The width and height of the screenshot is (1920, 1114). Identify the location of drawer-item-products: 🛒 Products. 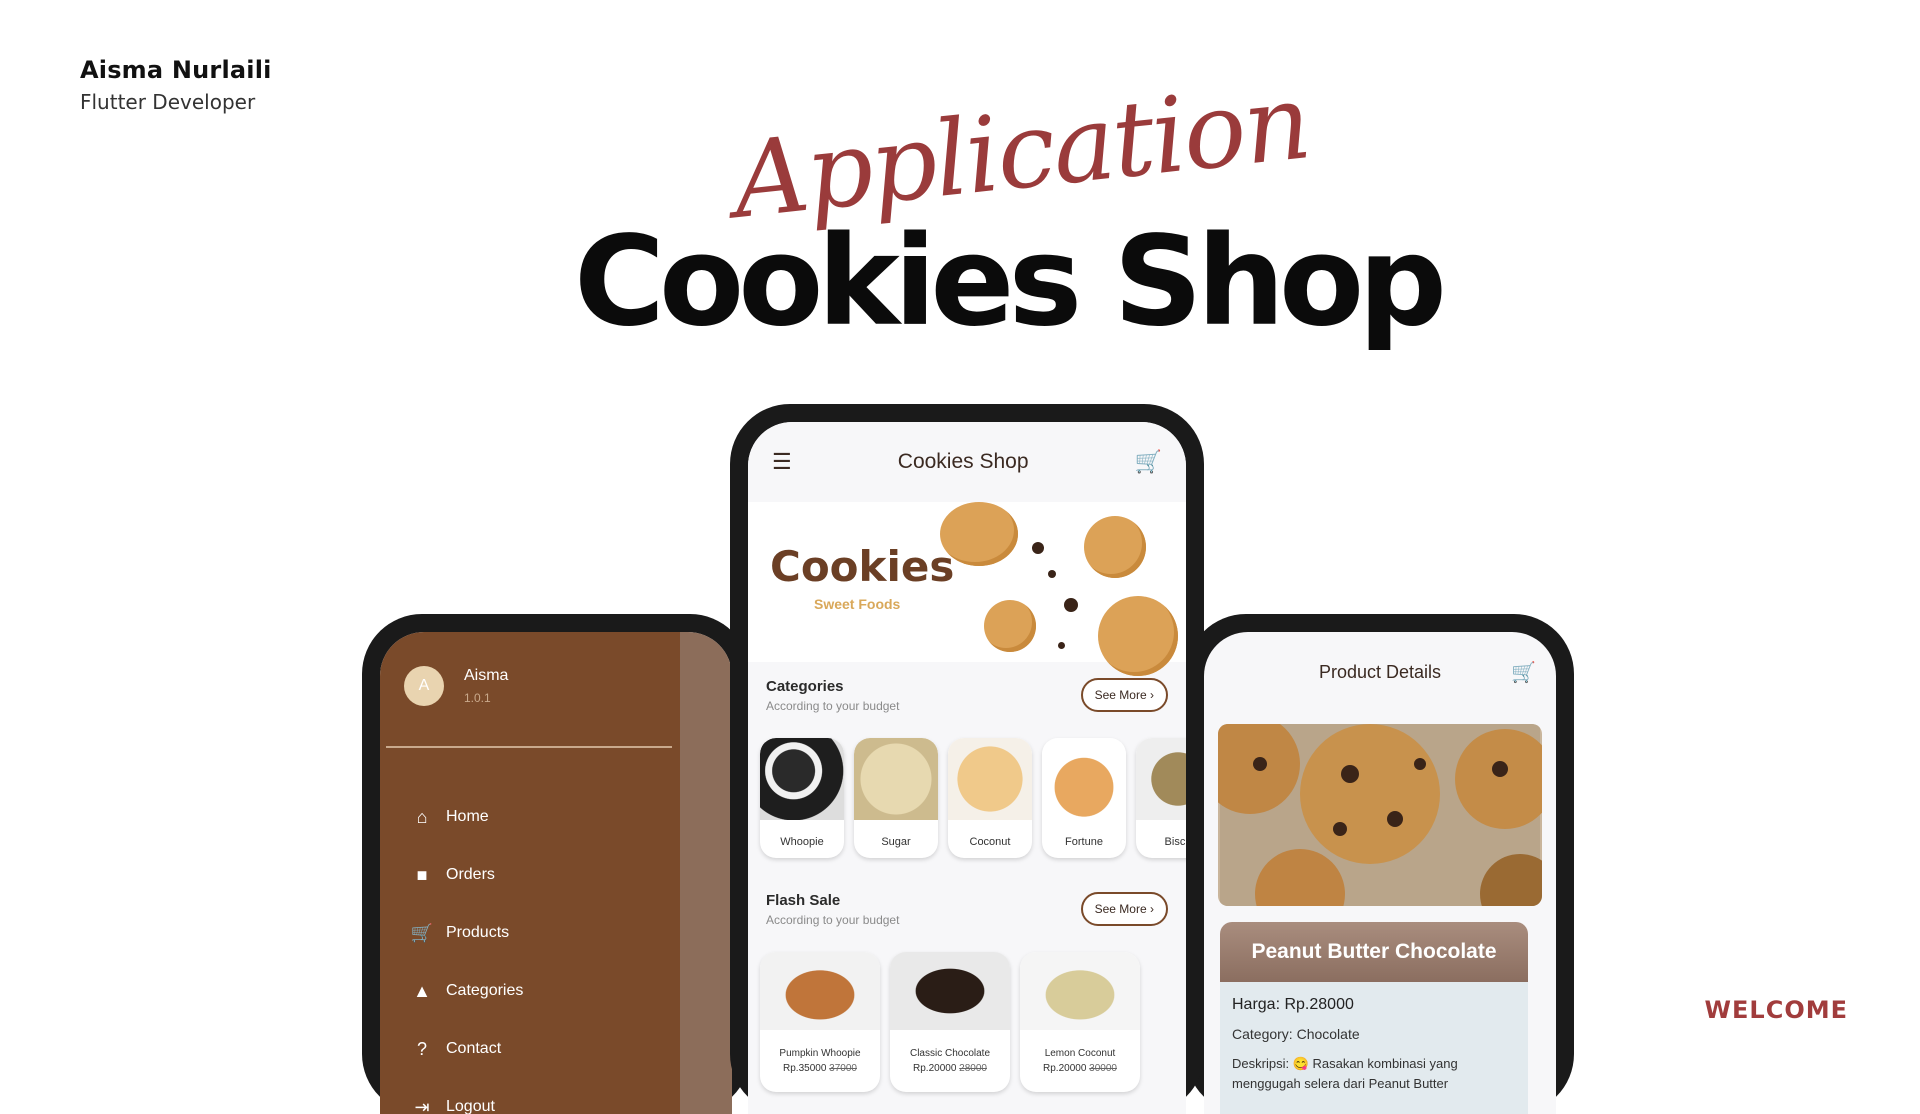
(466, 933).